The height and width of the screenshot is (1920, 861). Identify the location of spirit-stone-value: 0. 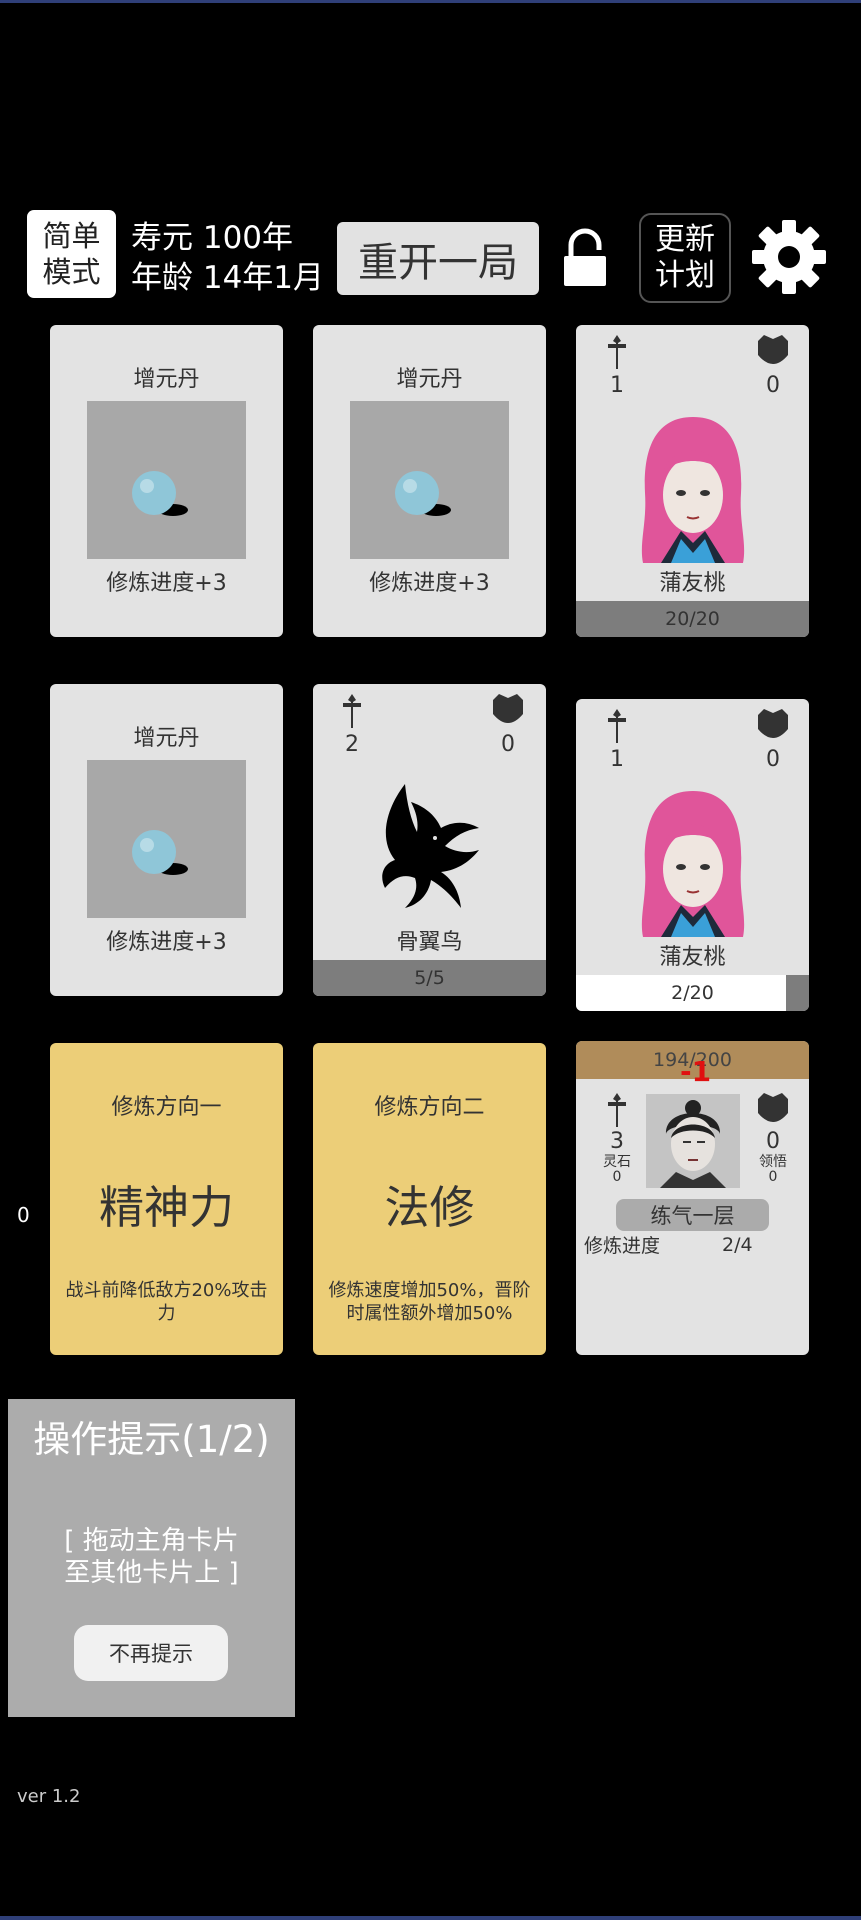
(617, 1177).